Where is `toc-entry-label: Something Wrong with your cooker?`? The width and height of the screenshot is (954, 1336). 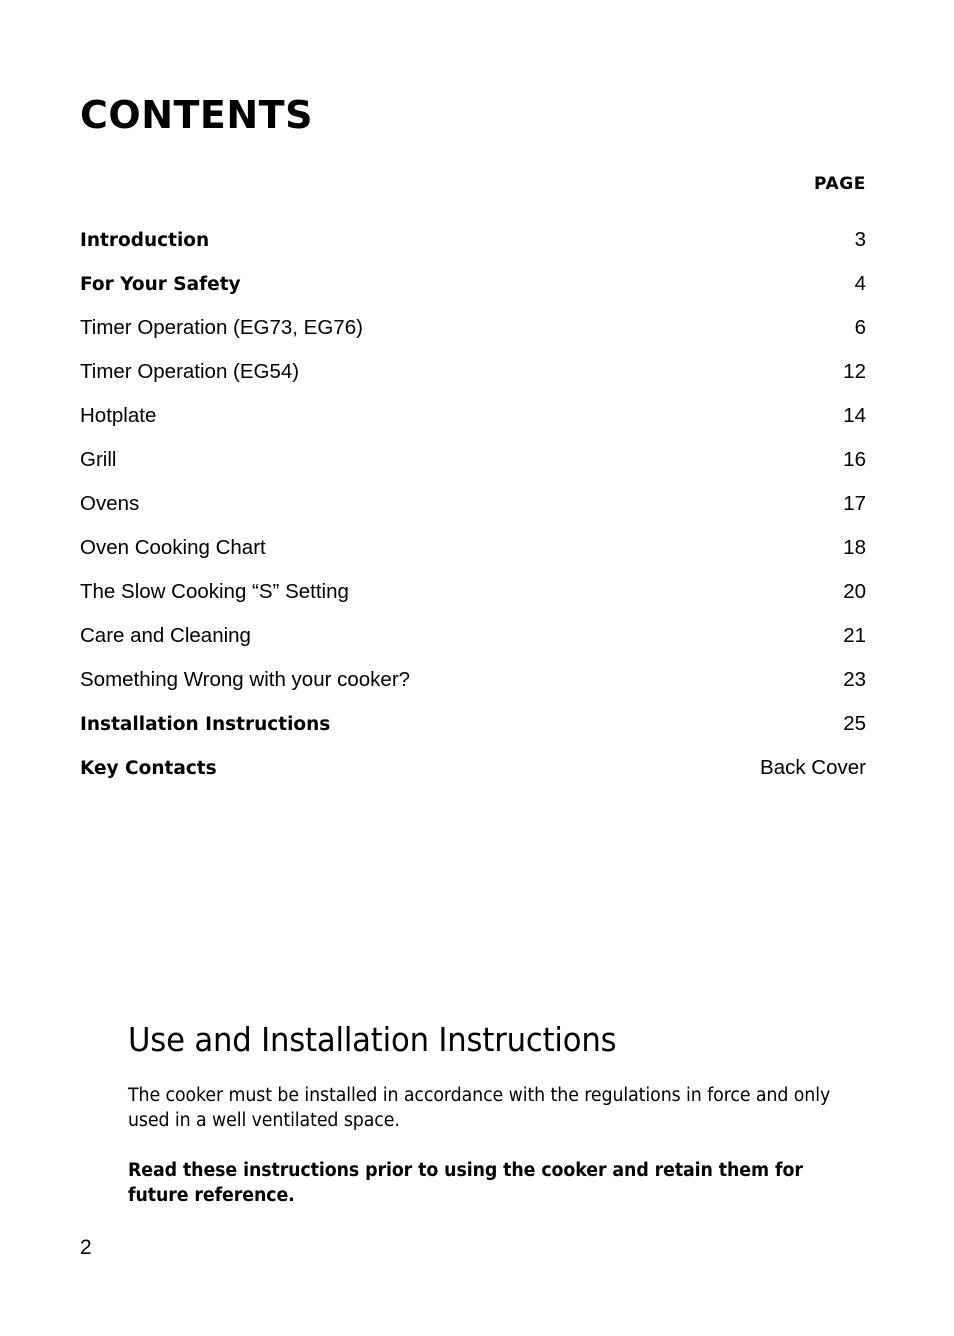
toc-entry-label: Something Wrong with your cooker? is located at coordinates (245, 679).